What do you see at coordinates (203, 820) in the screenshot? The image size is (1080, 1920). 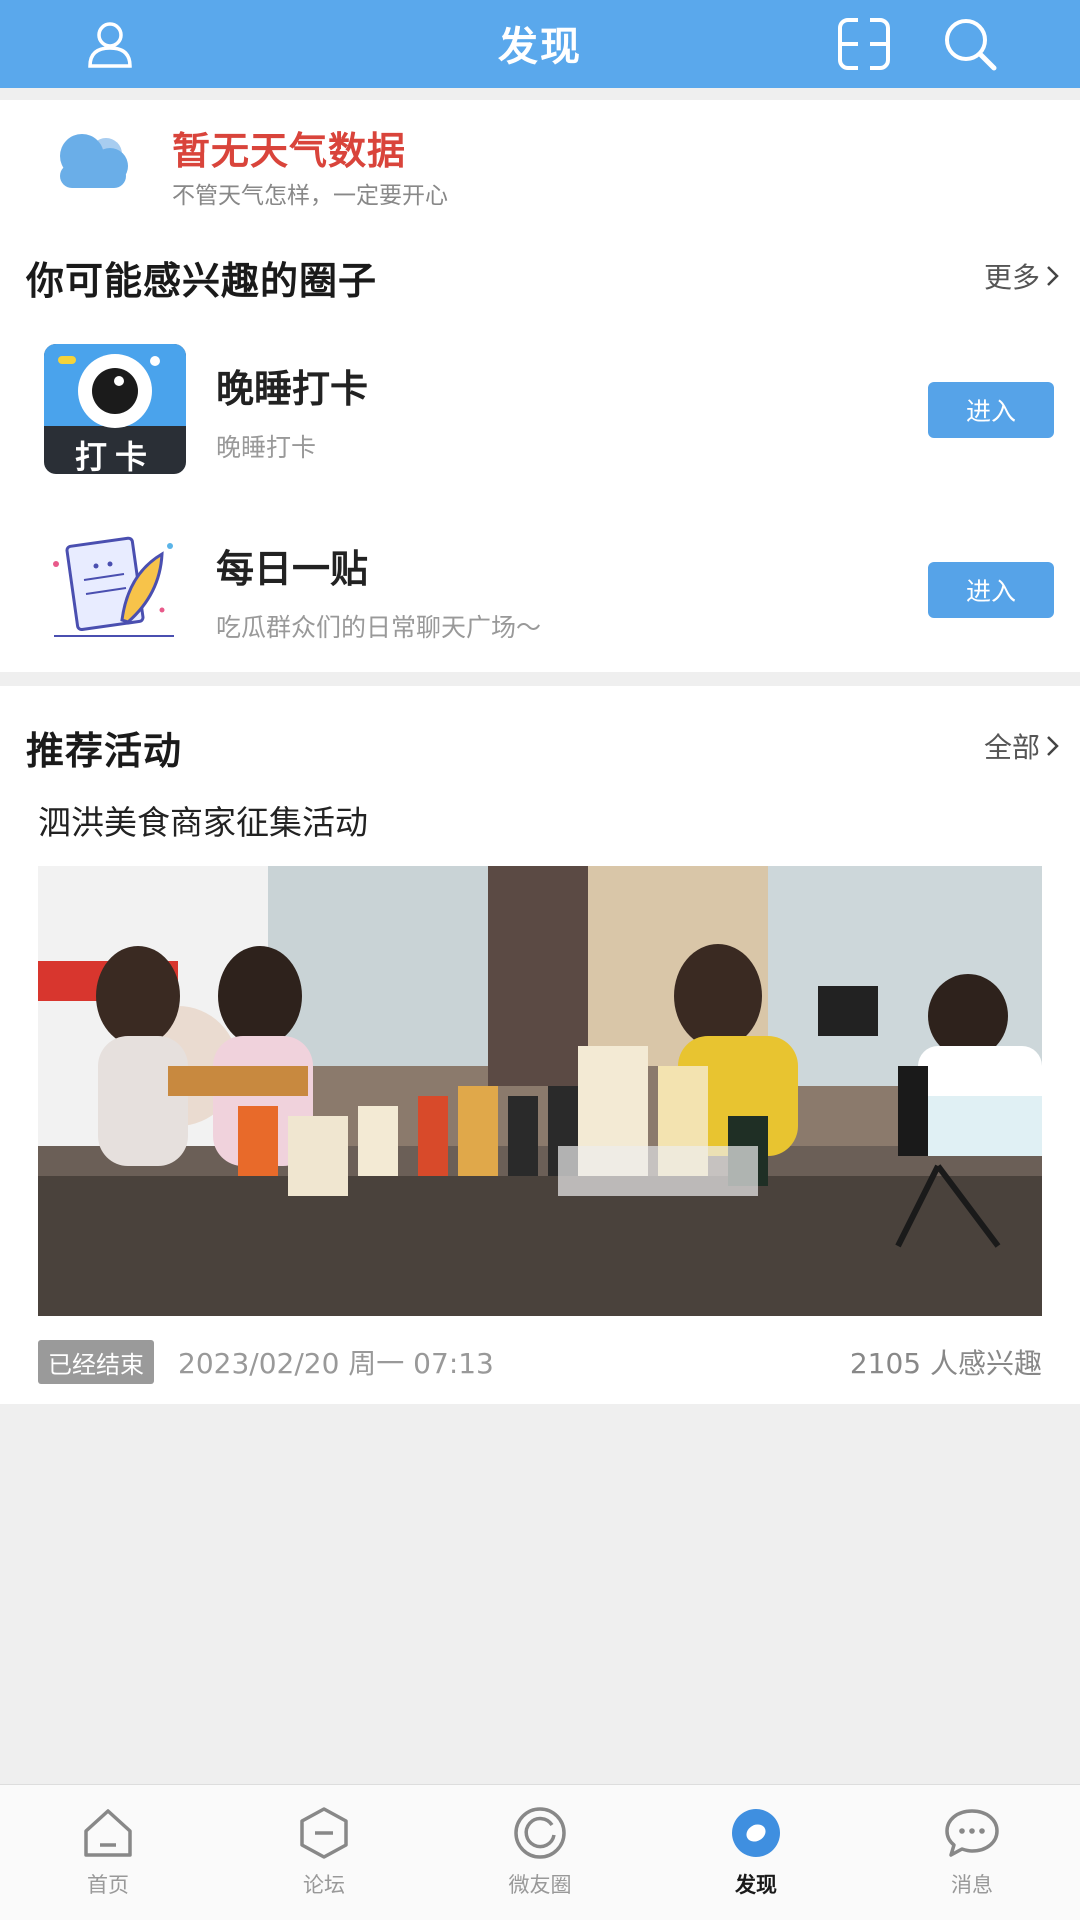 I see `activity-name: 泗洪美食商家征集活动` at bounding box center [203, 820].